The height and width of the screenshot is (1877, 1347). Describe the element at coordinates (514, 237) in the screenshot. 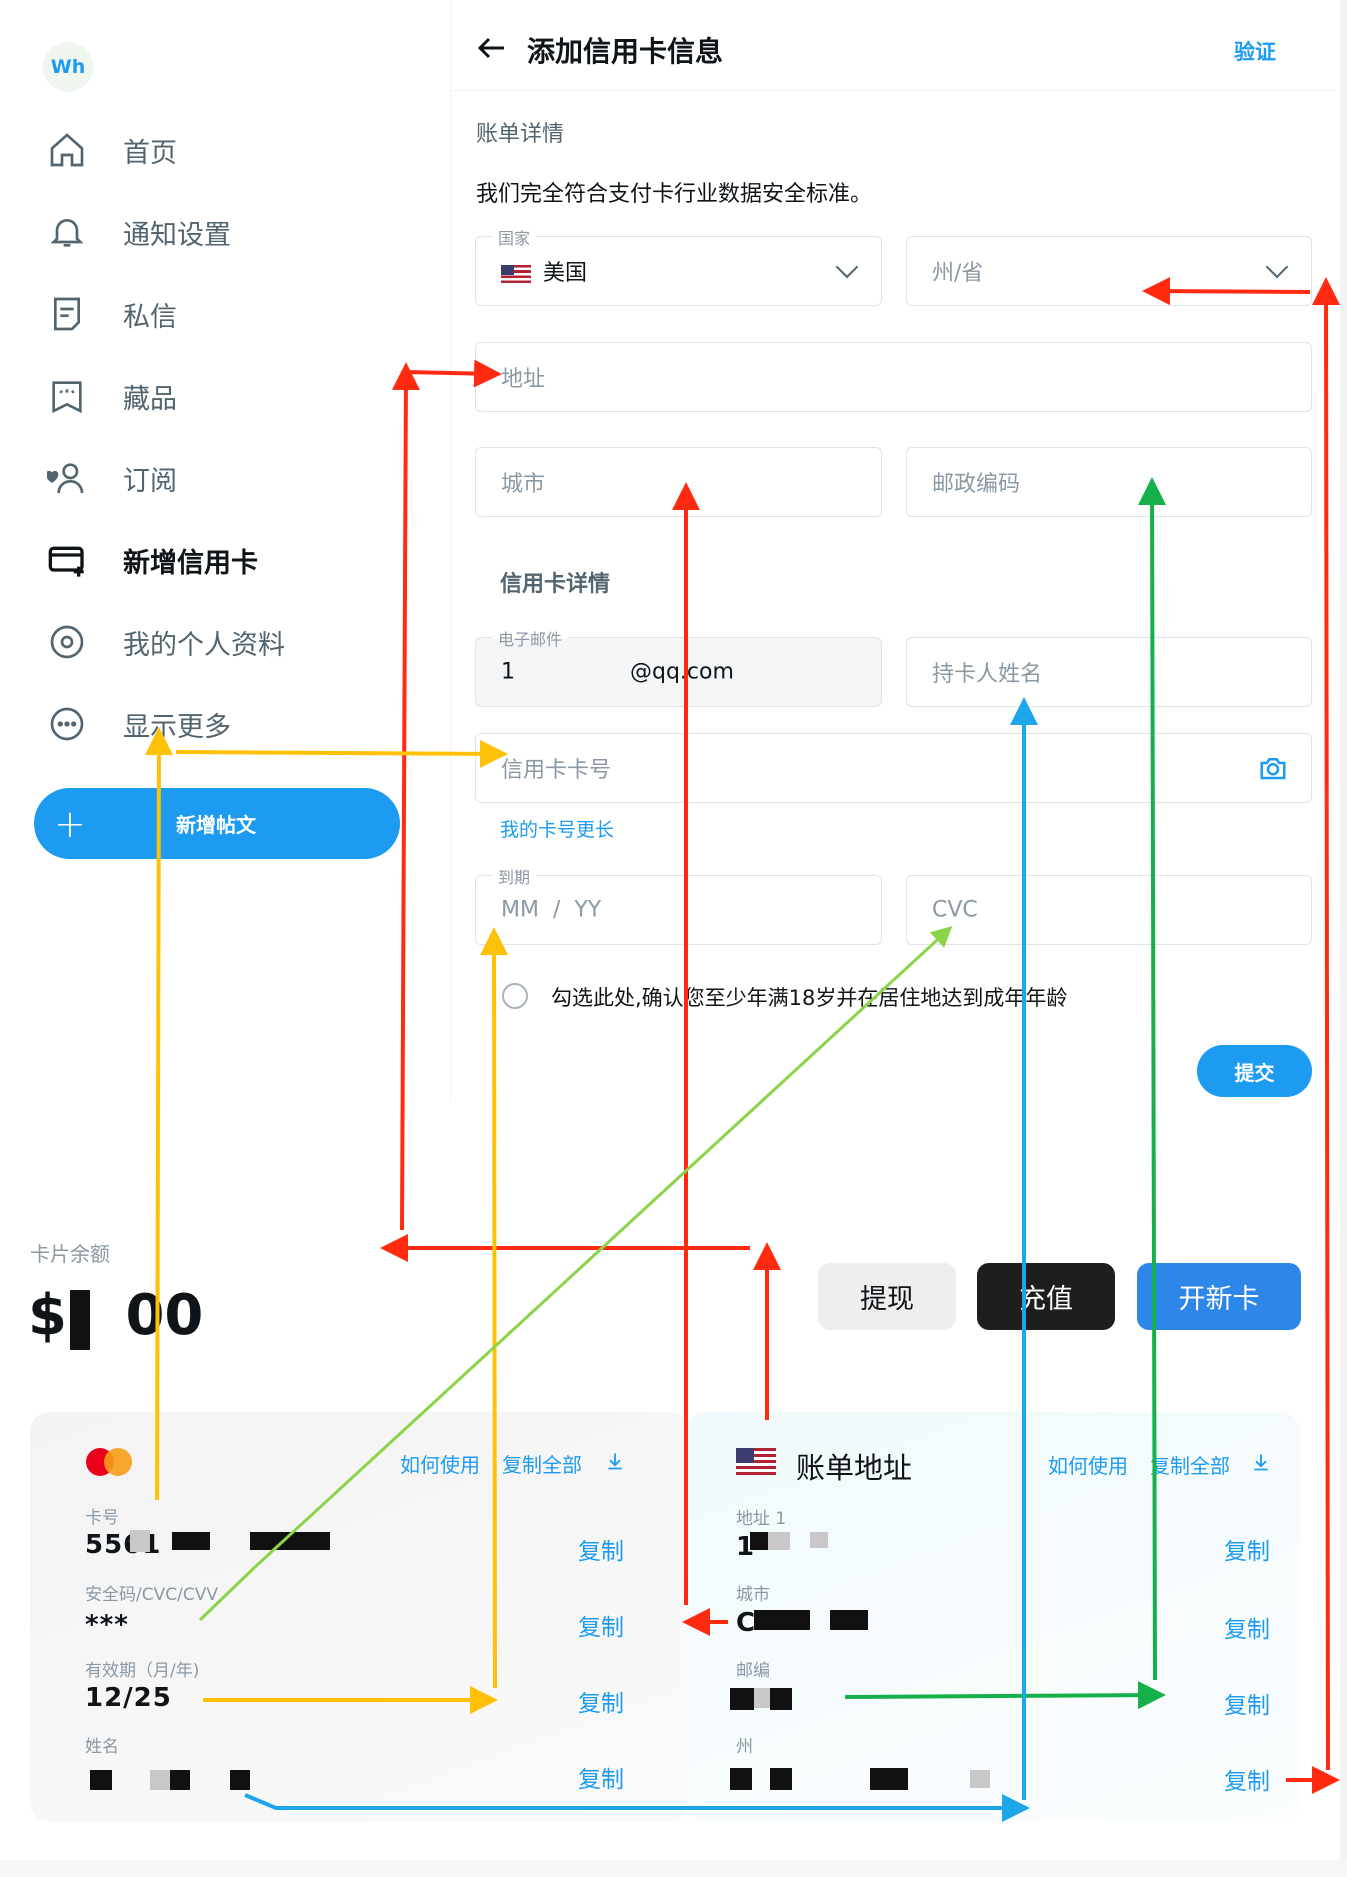

I see `country-label: 国家` at that location.